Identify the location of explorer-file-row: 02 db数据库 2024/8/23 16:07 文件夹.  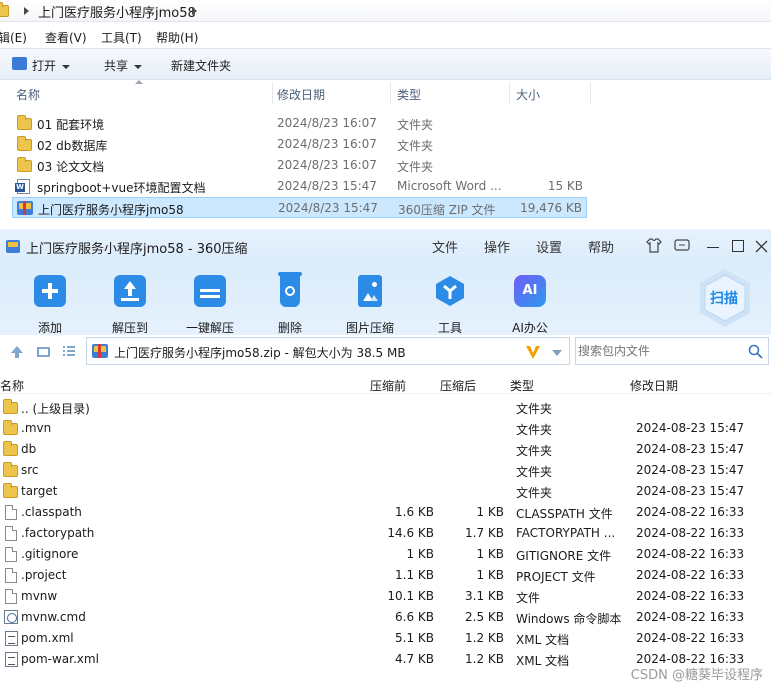
(299, 144).